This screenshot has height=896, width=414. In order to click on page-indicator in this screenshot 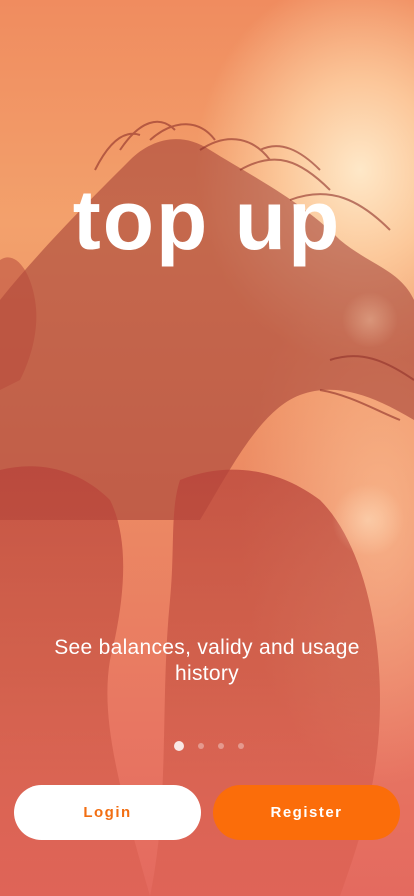, I will do `click(207, 746)`.